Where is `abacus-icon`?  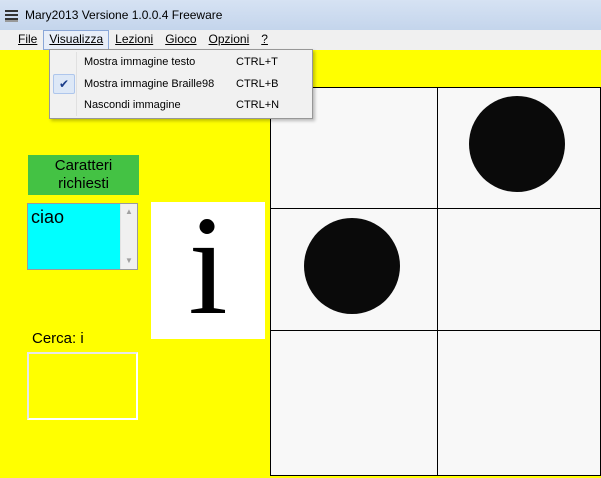 abacus-icon is located at coordinates (12, 15).